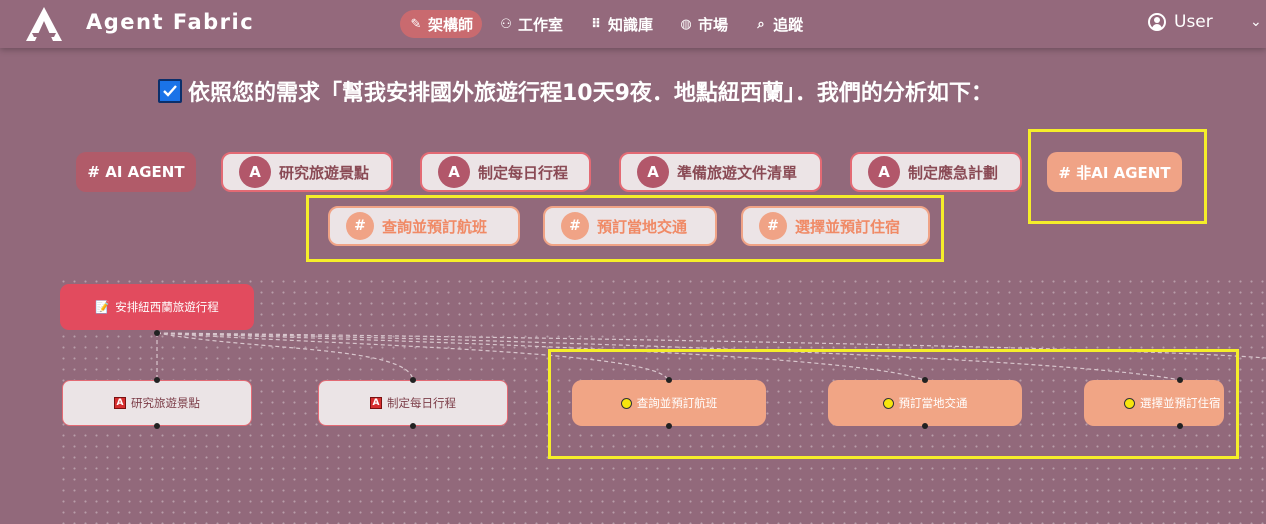 The height and width of the screenshot is (524, 1266). I want to click on grid-icon: ⠿, so click(596, 24).